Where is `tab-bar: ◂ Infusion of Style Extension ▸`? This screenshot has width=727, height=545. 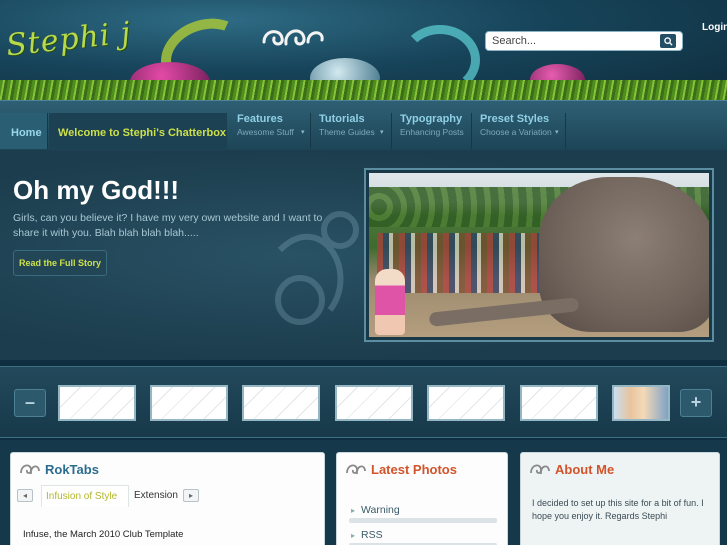 tab-bar: ◂ Infusion of Style Extension ▸ is located at coordinates (167, 496).